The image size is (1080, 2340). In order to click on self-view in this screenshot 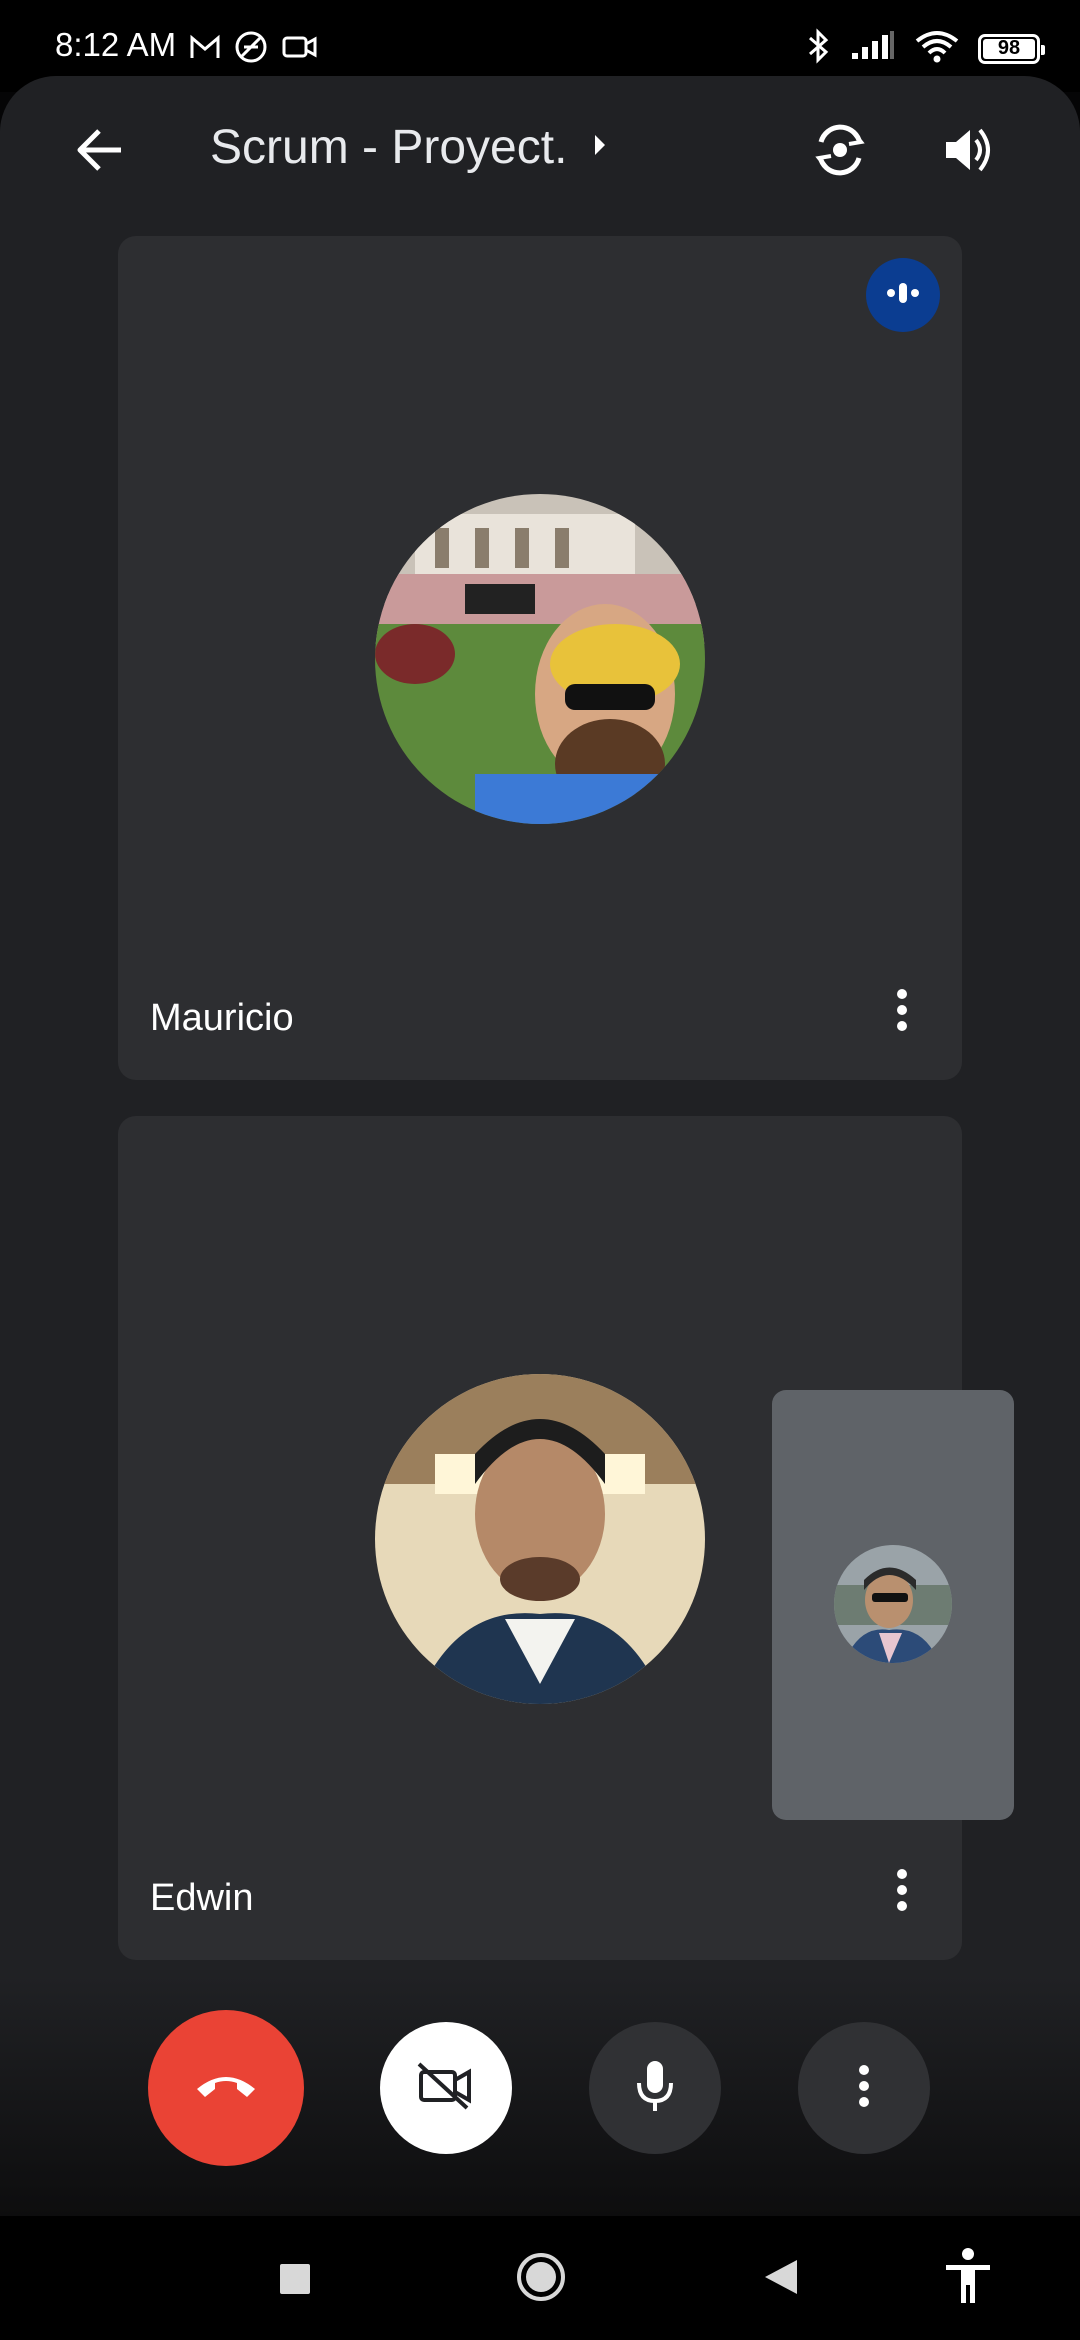, I will do `click(893, 1605)`.